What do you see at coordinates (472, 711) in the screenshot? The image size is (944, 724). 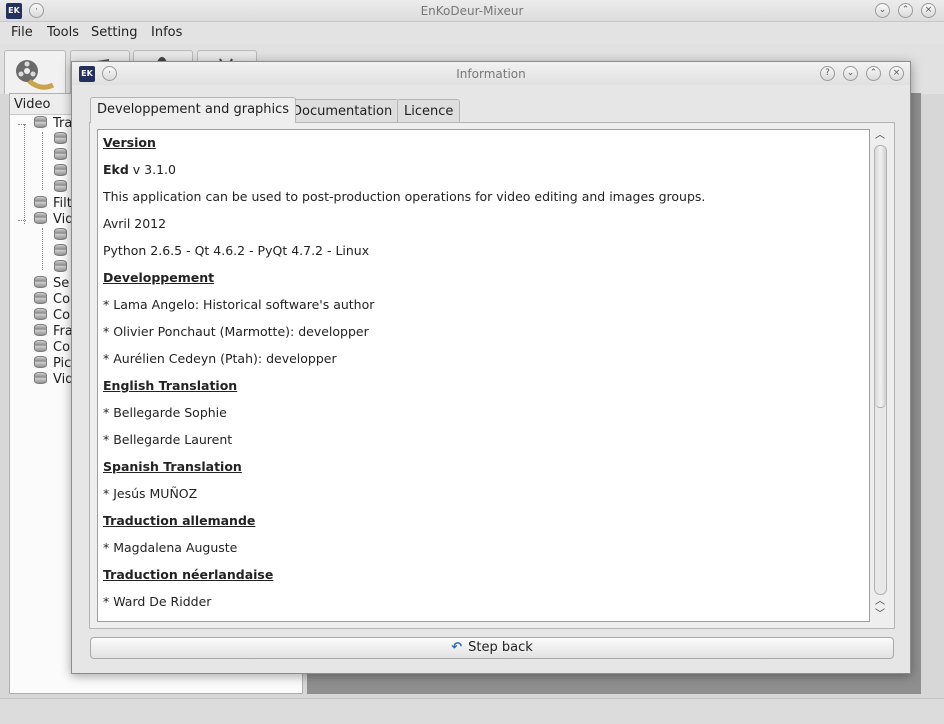 I see `status-bar` at bounding box center [472, 711].